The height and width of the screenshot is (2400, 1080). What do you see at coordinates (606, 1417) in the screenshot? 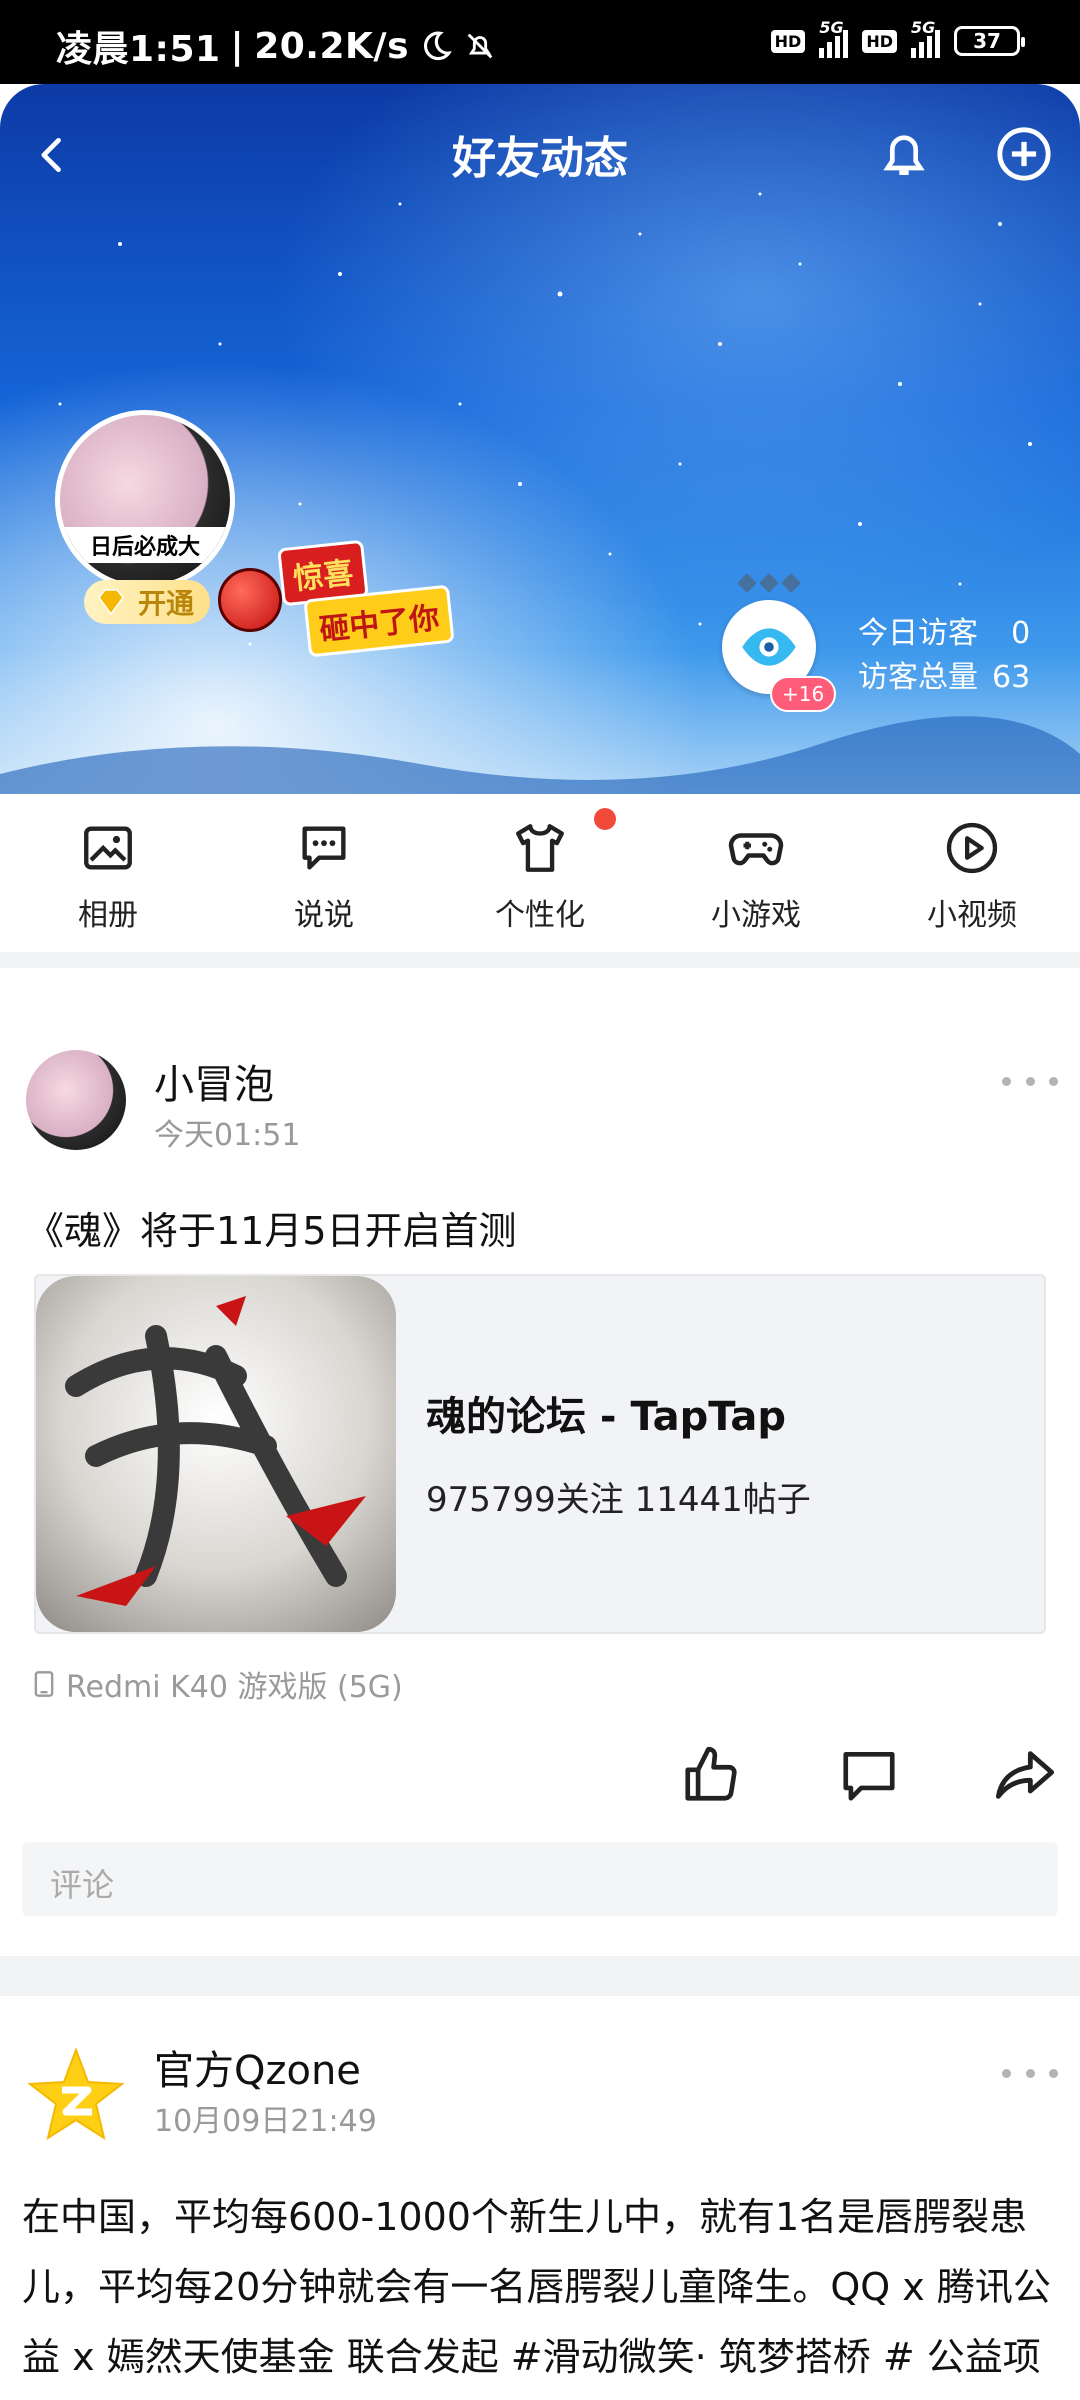
I see `card-title: 魂的论坛 - TapTap` at bounding box center [606, 1417].